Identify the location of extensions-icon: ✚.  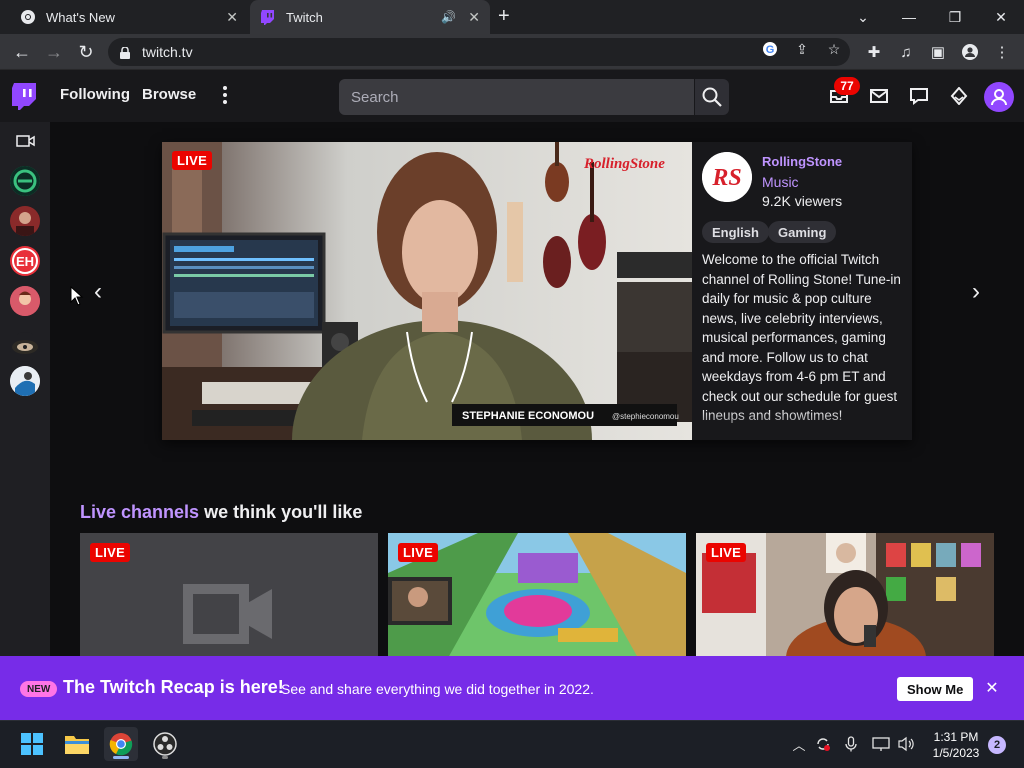
(874, 52).